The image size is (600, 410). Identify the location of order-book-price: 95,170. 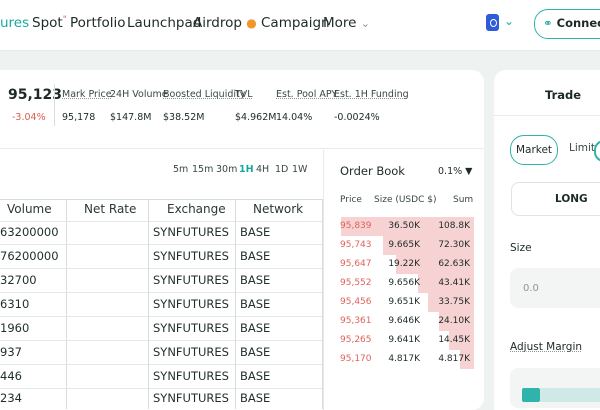
(356, 359).